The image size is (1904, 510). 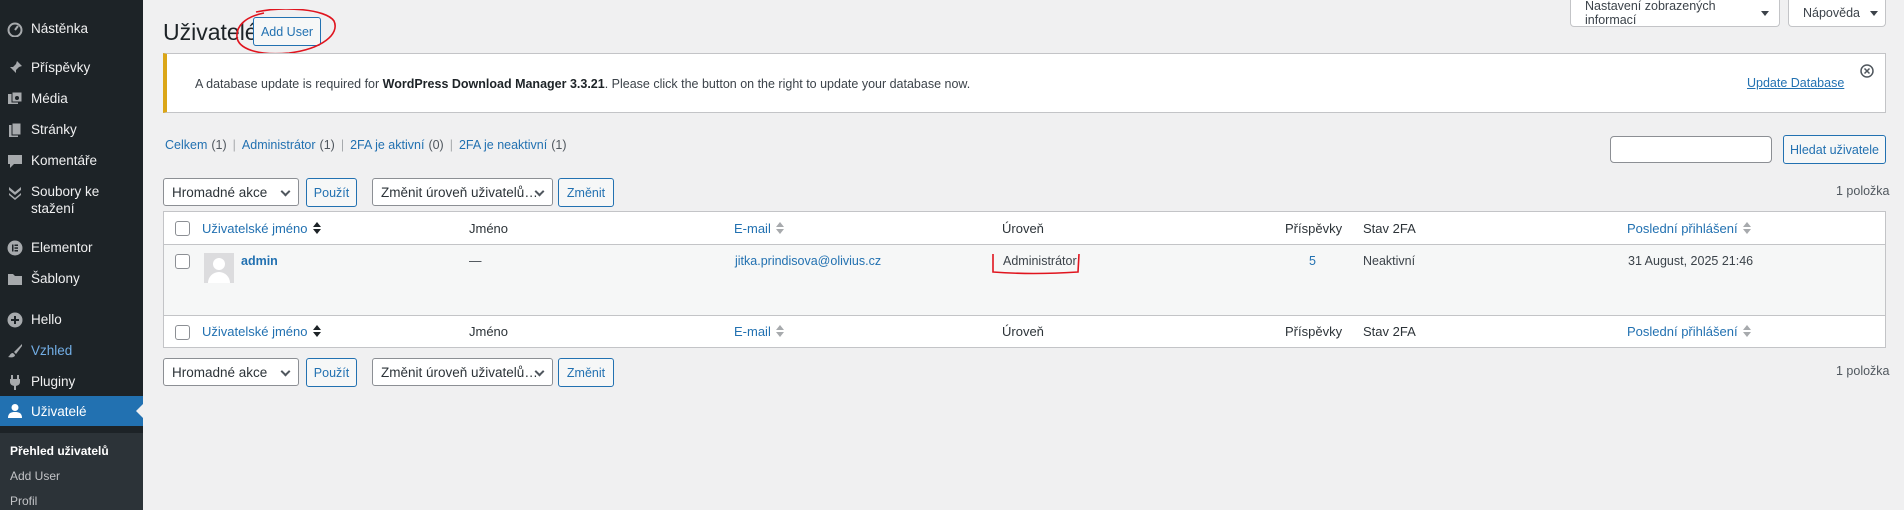 What do you see at coordinates (287, 31) in the screenshot?
I see `add-user-button: Add User` at bounding box center [287, 31].